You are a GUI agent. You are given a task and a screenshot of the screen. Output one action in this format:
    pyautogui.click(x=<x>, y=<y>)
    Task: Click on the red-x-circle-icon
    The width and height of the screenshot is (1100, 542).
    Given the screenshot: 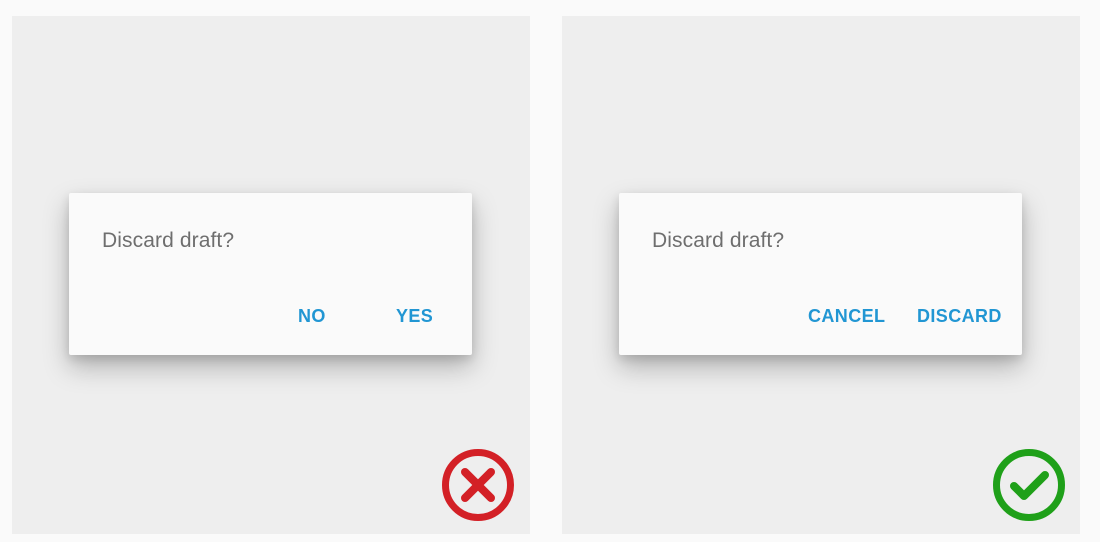 What is the action you would take?
    pyautogui.click(x=478, y=485)
    